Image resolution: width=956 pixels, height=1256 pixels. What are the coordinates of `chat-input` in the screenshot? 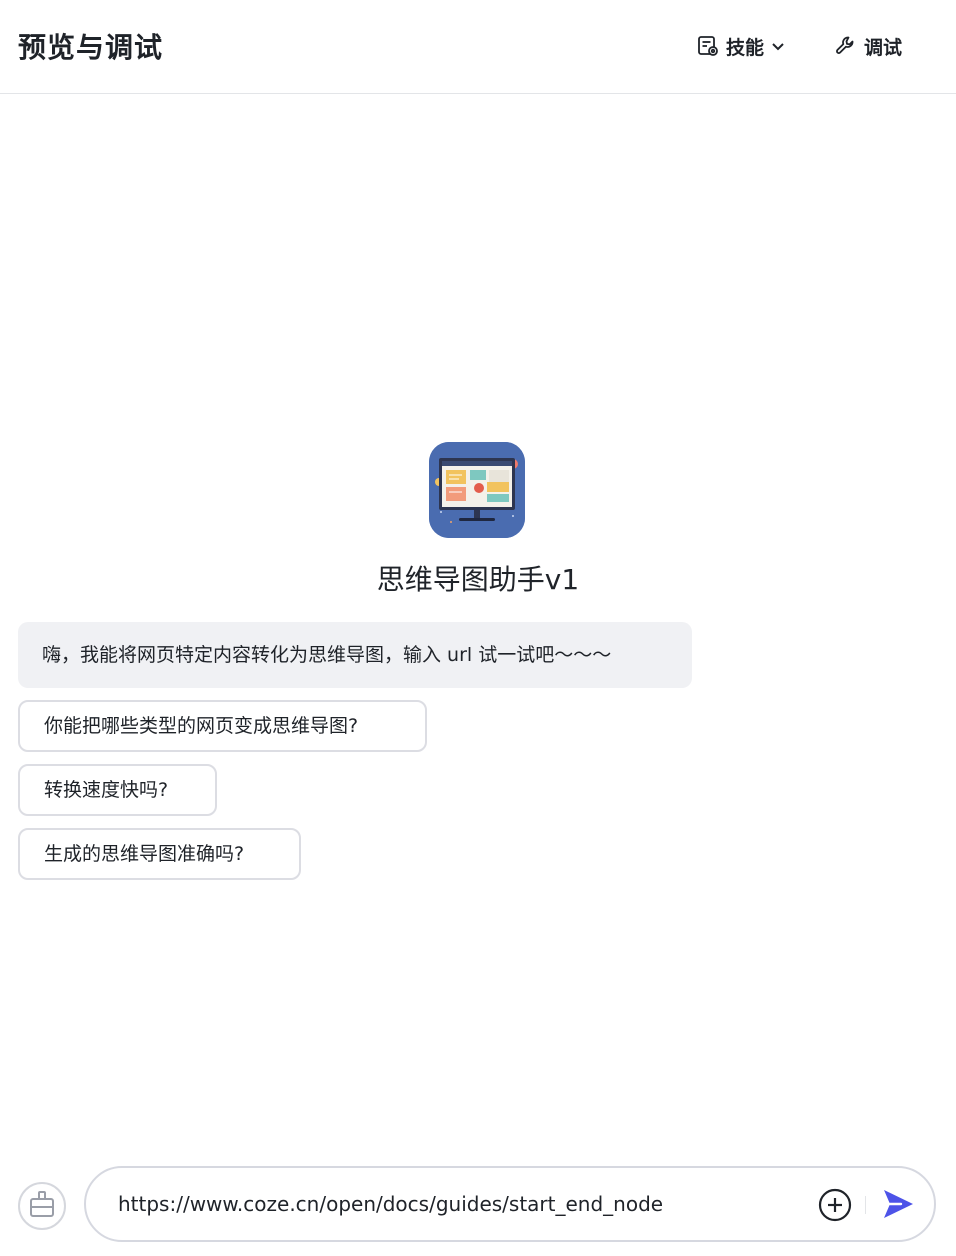 It's located at (463, 1204).